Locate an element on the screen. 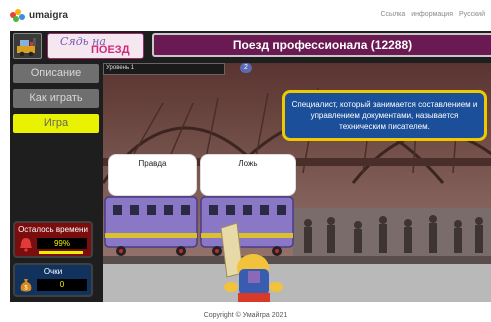 Image resolution: width=491 pixels, height=322 pixels. site-footer: Copyright © Умайгра 2021 is located at coordinates (245, 315).